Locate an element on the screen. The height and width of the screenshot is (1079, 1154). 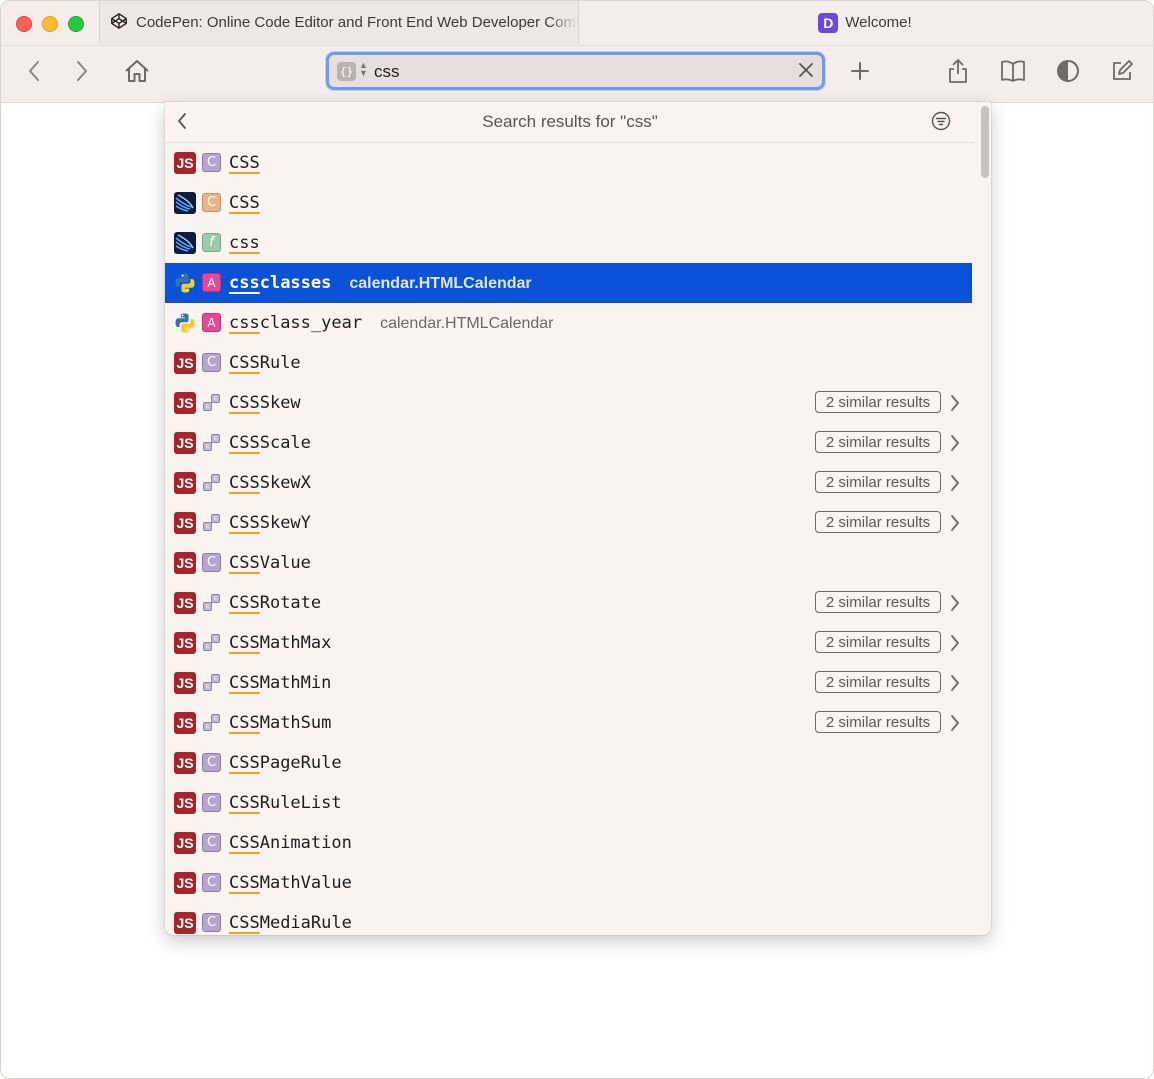
address-input: css is located at coordinates (387, 72).